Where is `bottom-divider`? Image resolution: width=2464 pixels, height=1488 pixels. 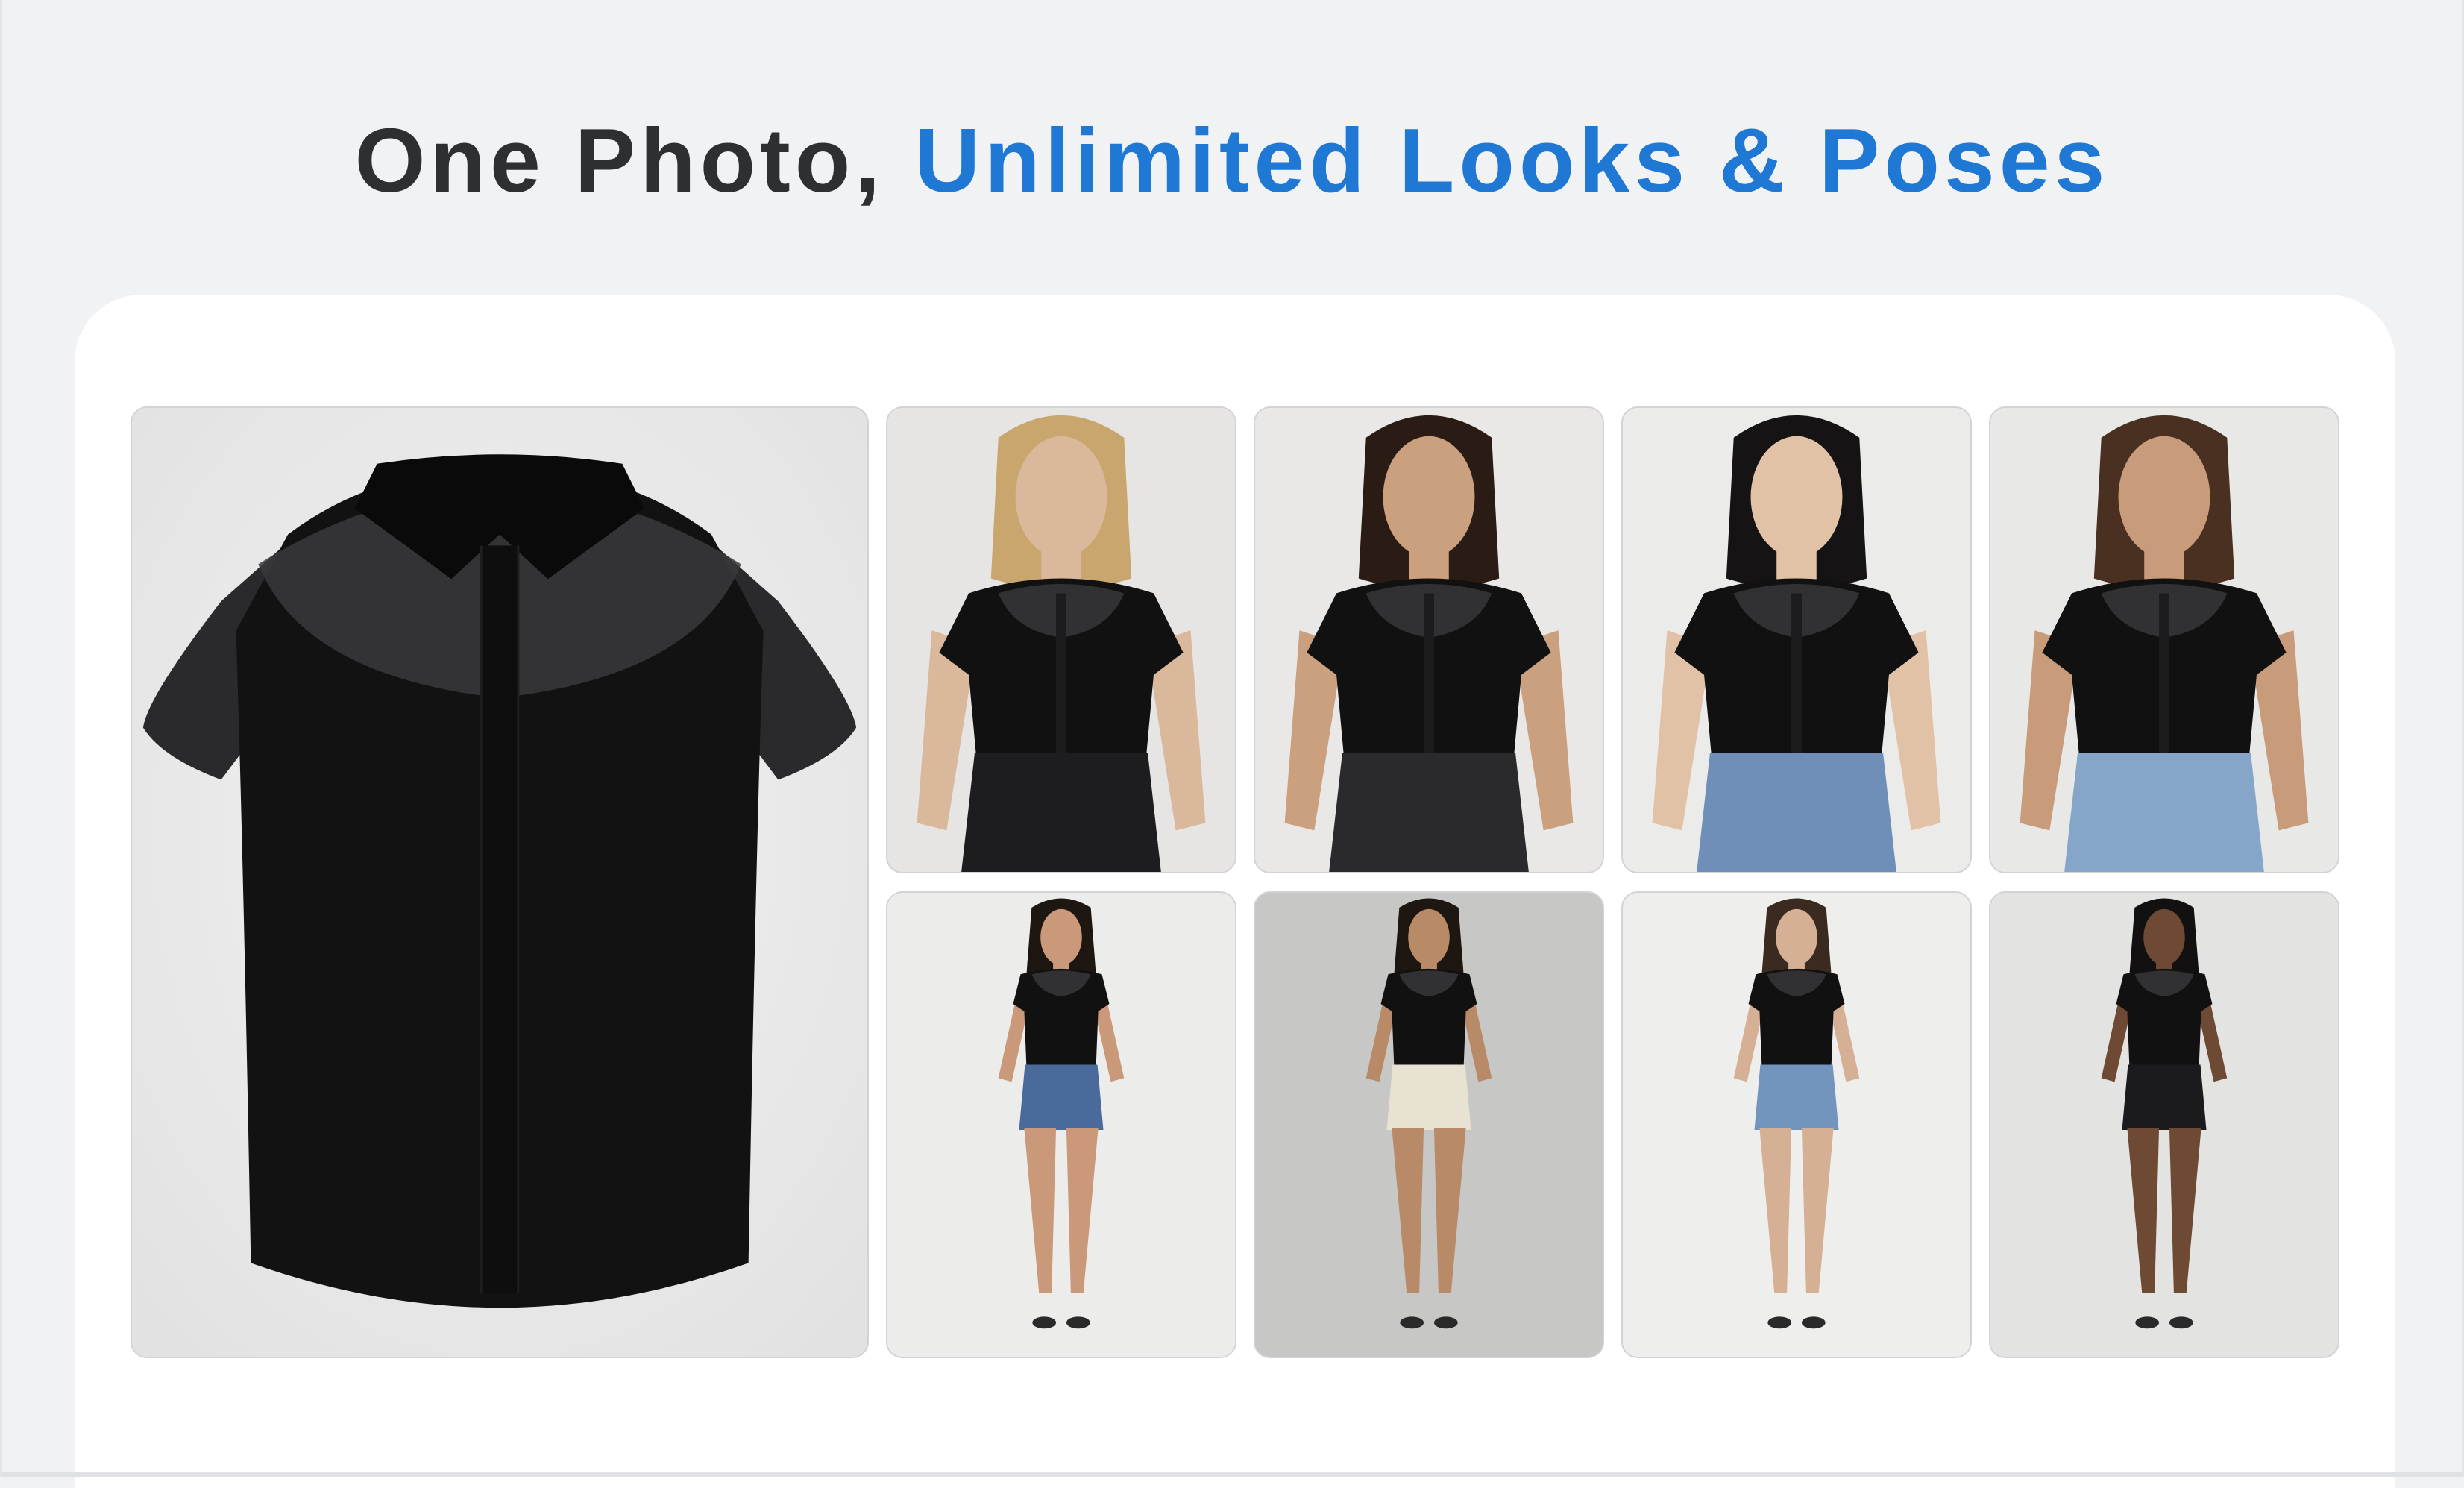 bottom-divider is located at coordinates (1232, 1475).